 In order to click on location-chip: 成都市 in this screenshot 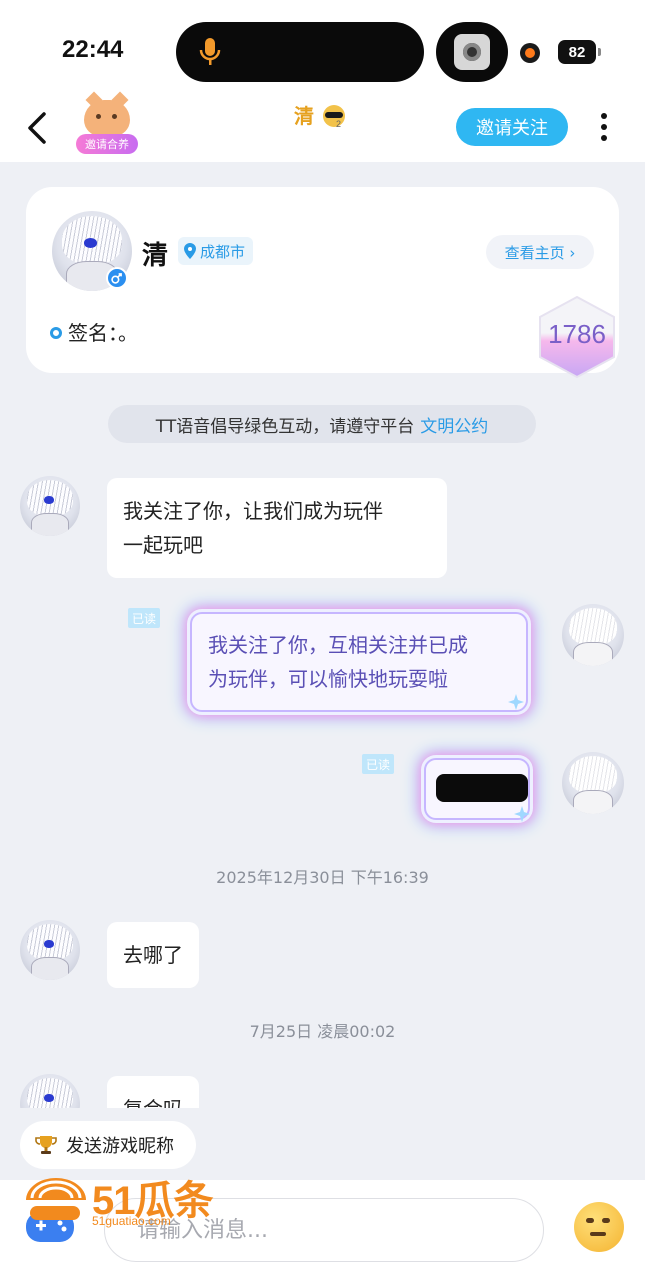, I will do `click(216, 251)`.